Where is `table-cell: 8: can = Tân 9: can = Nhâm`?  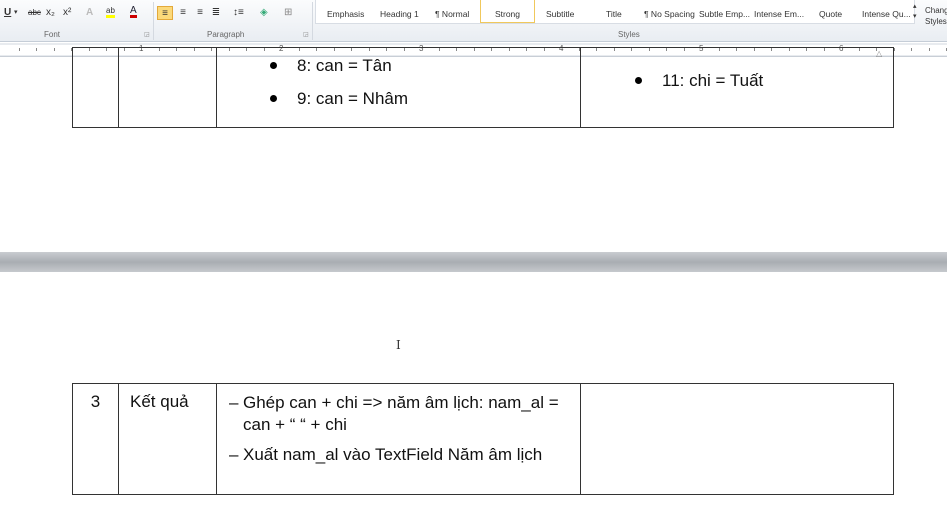
table-cell: 8: can = Tân 9: can = Nhâm is located at coordinates (398, 87).